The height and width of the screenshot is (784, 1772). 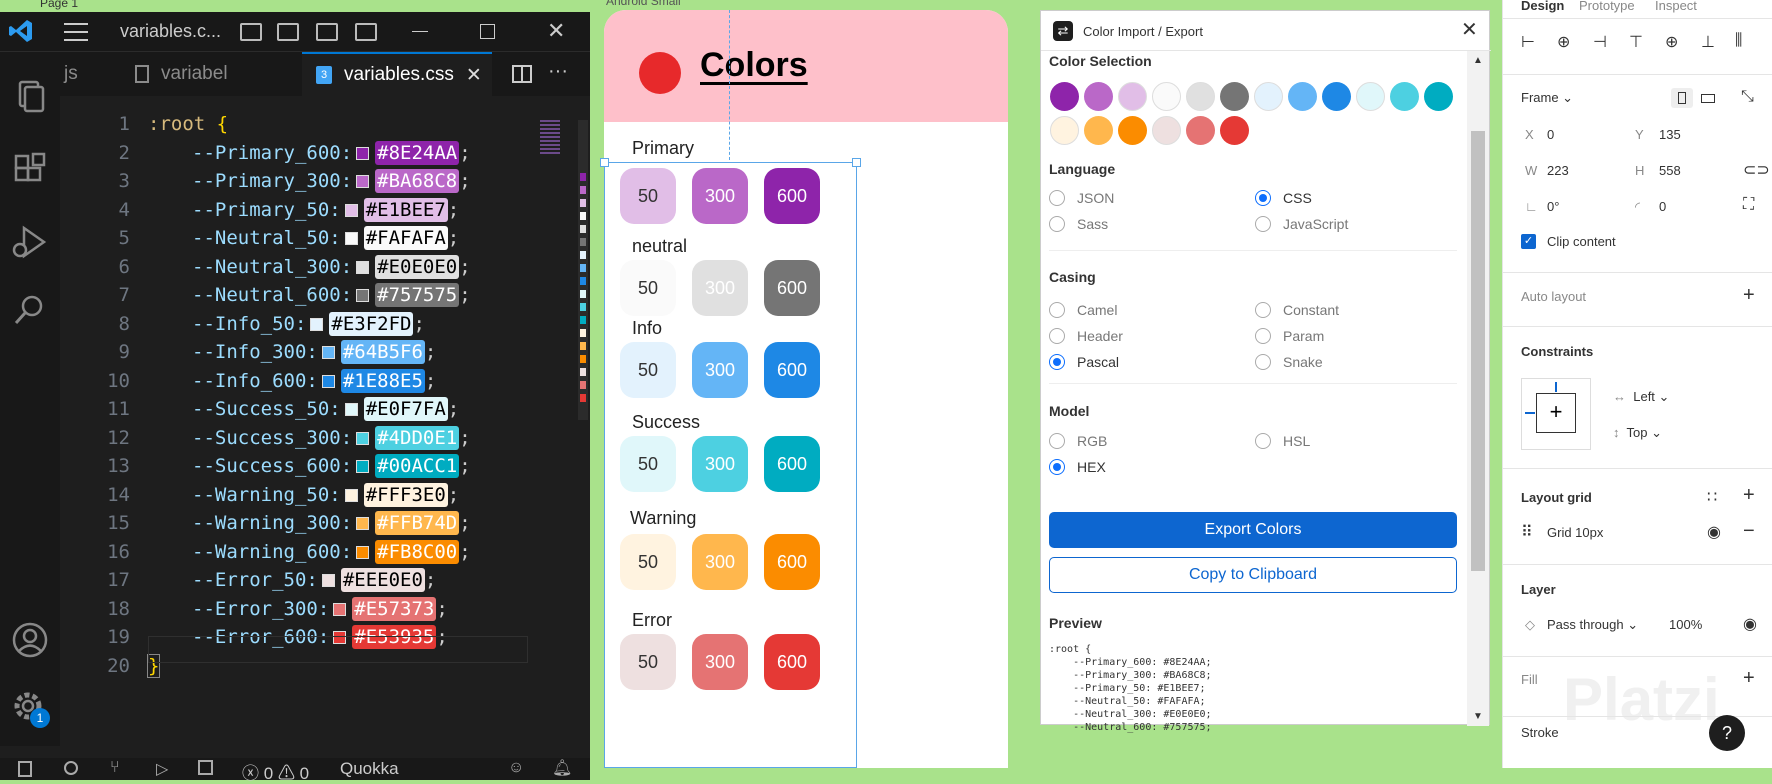 What do you see at coordinates (1542, 6) in the screenshot?
I see `tab-design: Design` at bounding box center [1542, 6].